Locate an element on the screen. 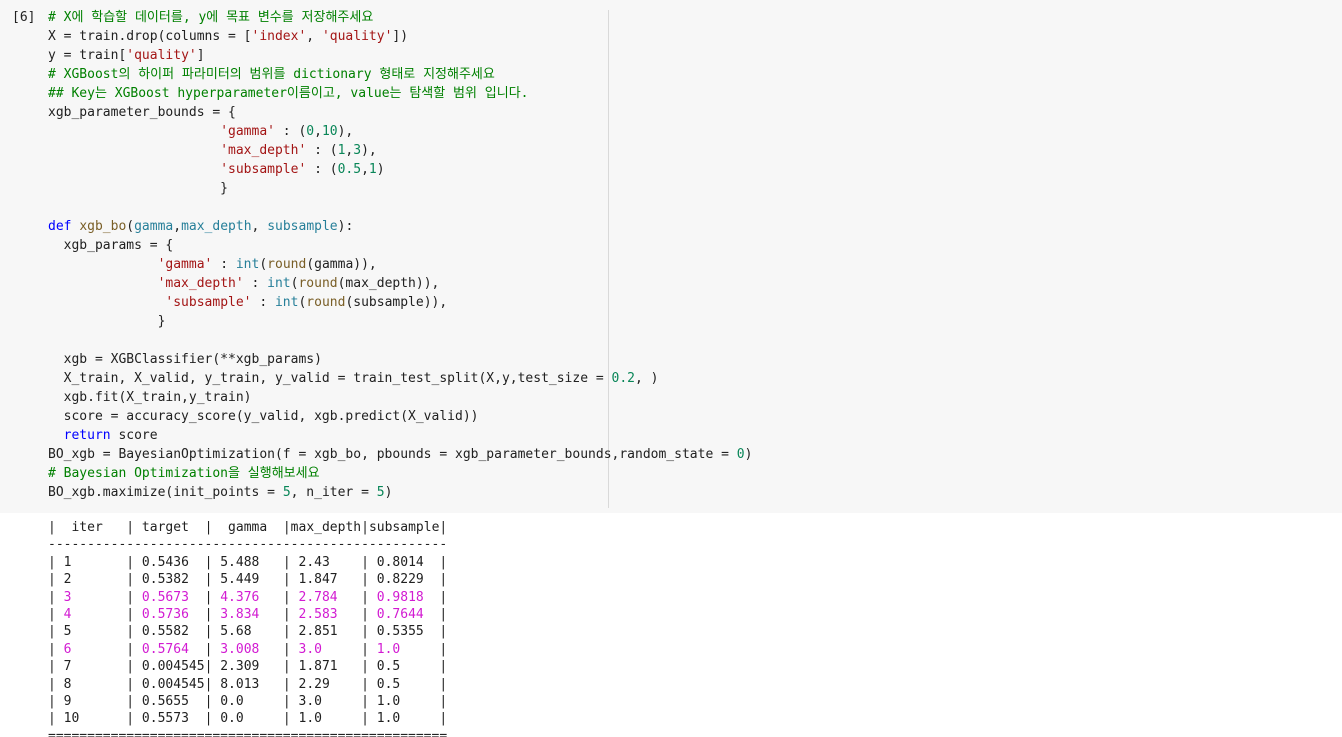 The height and width of the screenshot is (737, 1342). table-cell: 2.309 is located at coordinates (247, 667).